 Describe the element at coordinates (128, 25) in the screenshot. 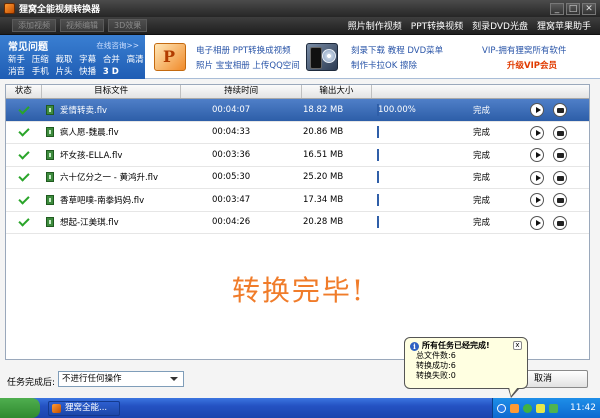

I see `3d-effect-button: 3D效果` at that location.